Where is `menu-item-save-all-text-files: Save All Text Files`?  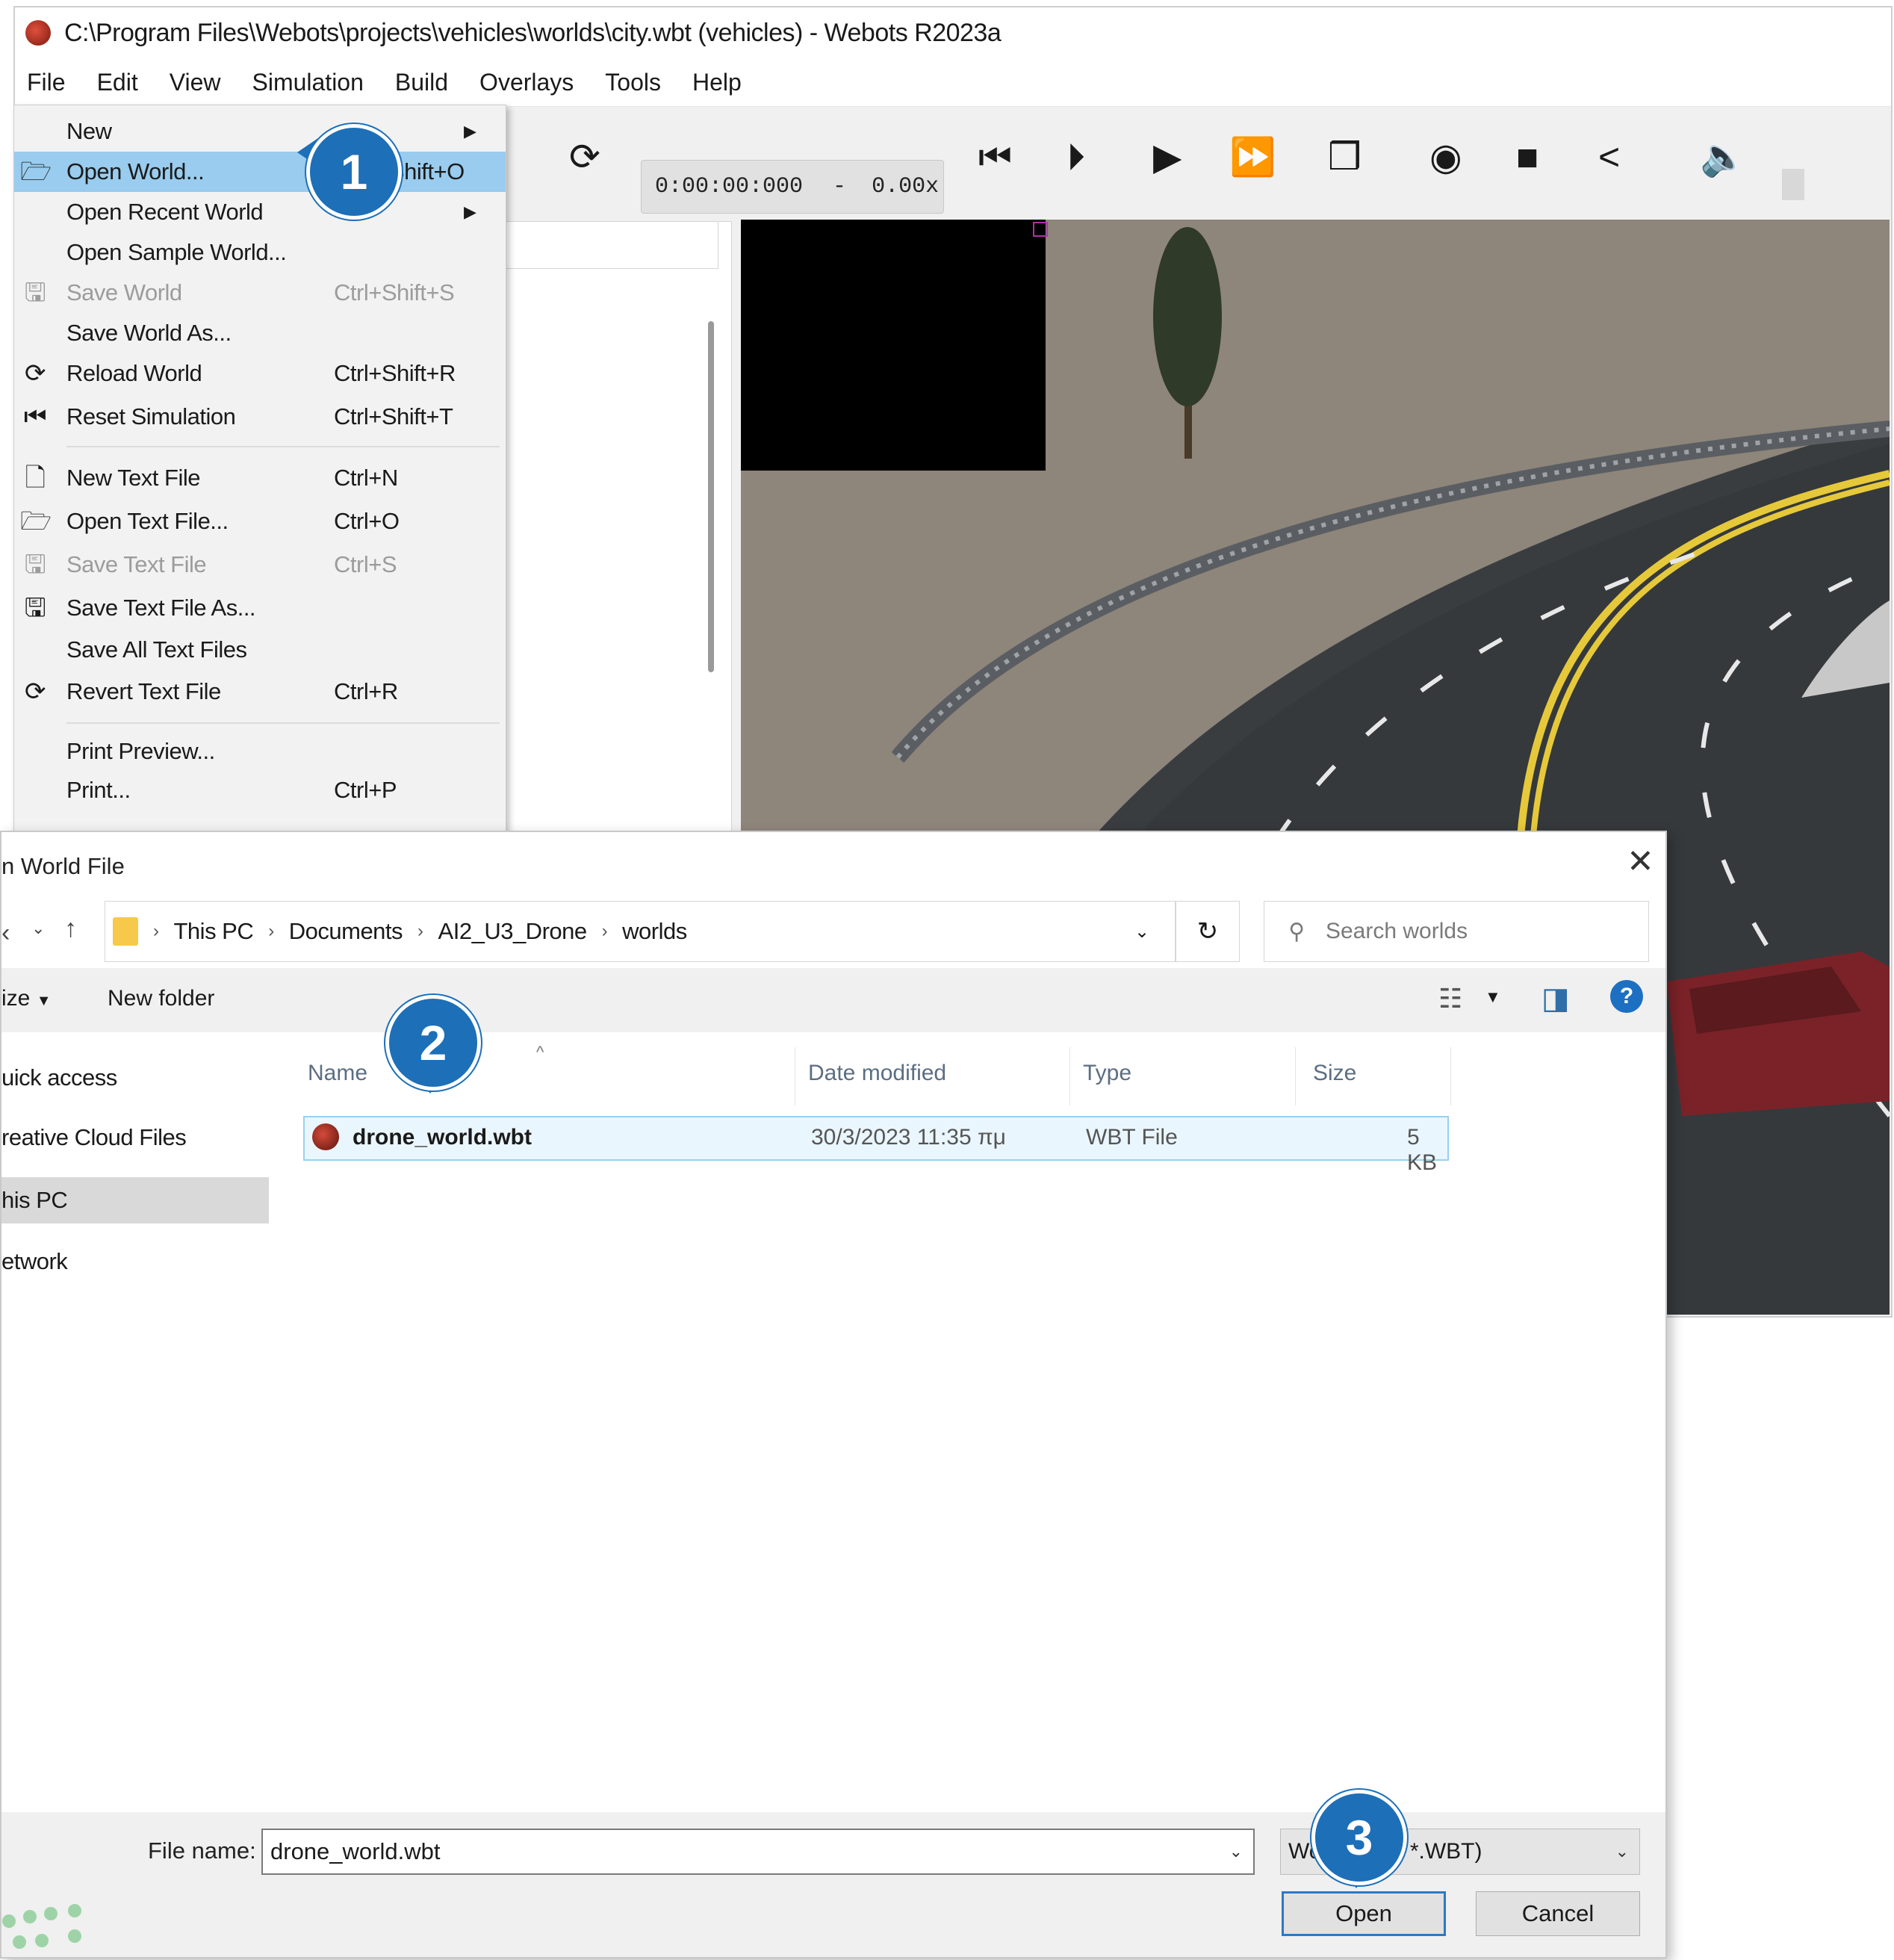 menu-item-save-all-text-files: Save All Text Files is located at coordinates (260, 650).